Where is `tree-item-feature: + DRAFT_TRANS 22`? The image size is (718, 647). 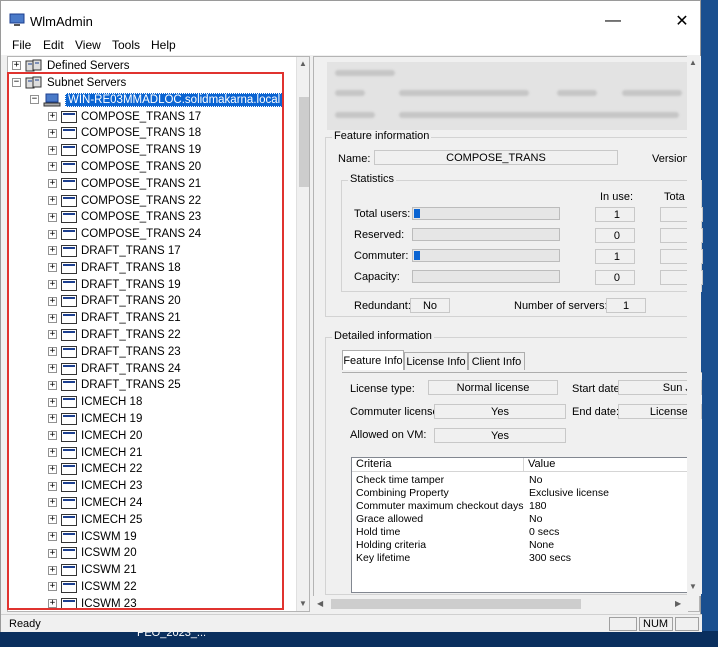 tree-item-feature: + DRAFT_TRANS 22 is located at coordinates (114, 334).